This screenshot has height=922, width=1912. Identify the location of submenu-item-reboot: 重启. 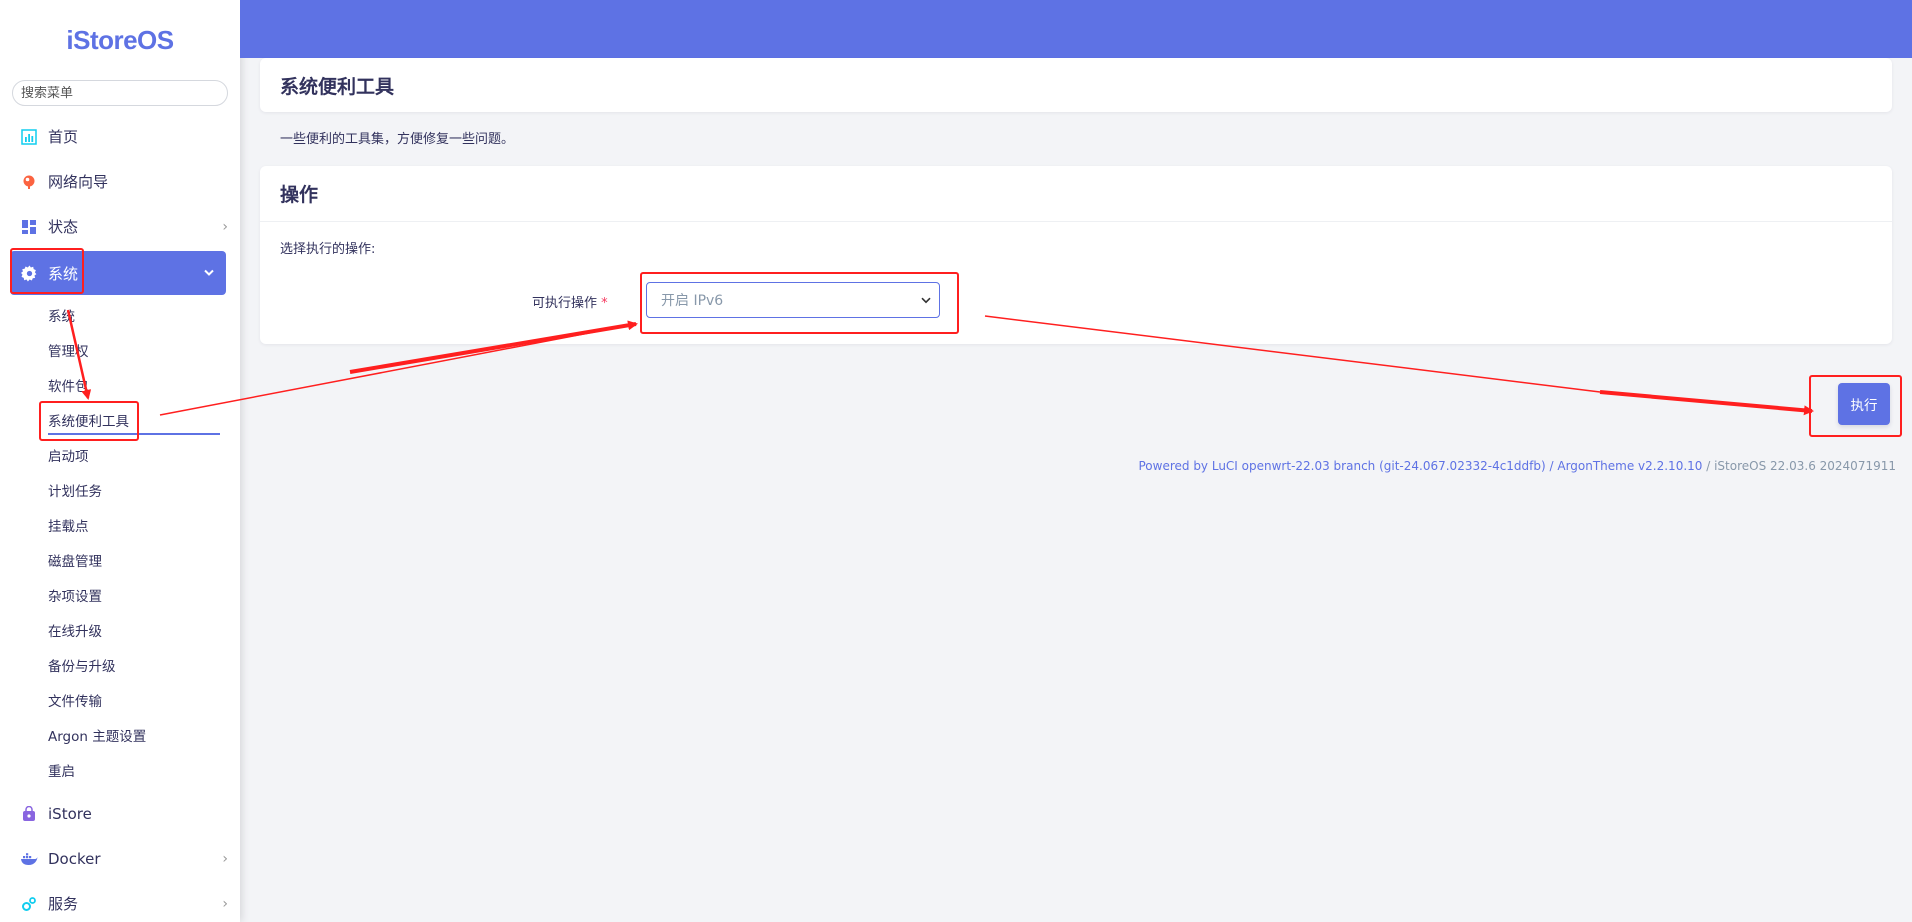
(144, 769).